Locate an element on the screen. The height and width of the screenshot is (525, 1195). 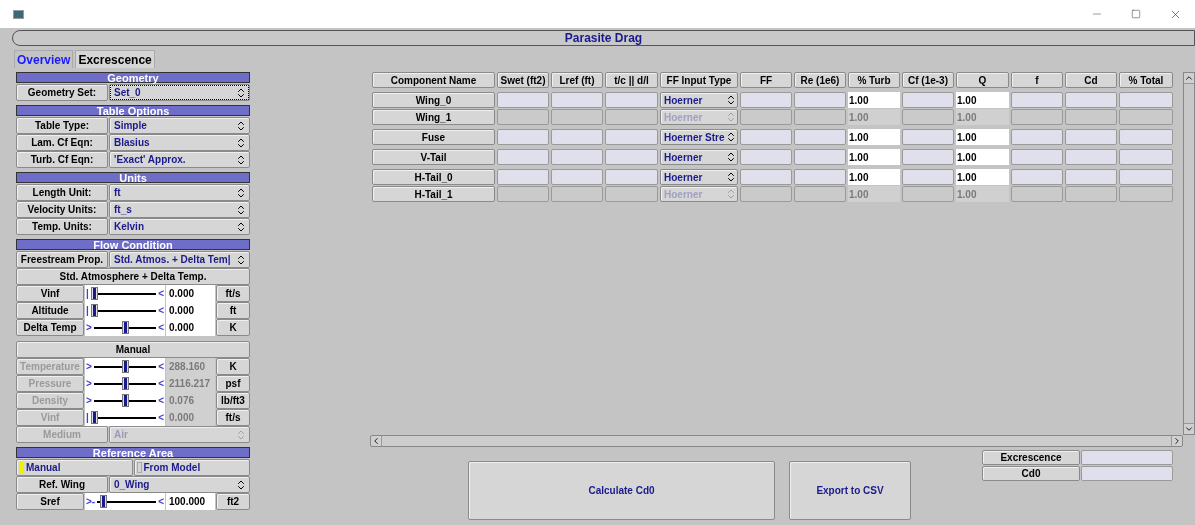
column-header: % Total is located at coordinates (1146, 80).